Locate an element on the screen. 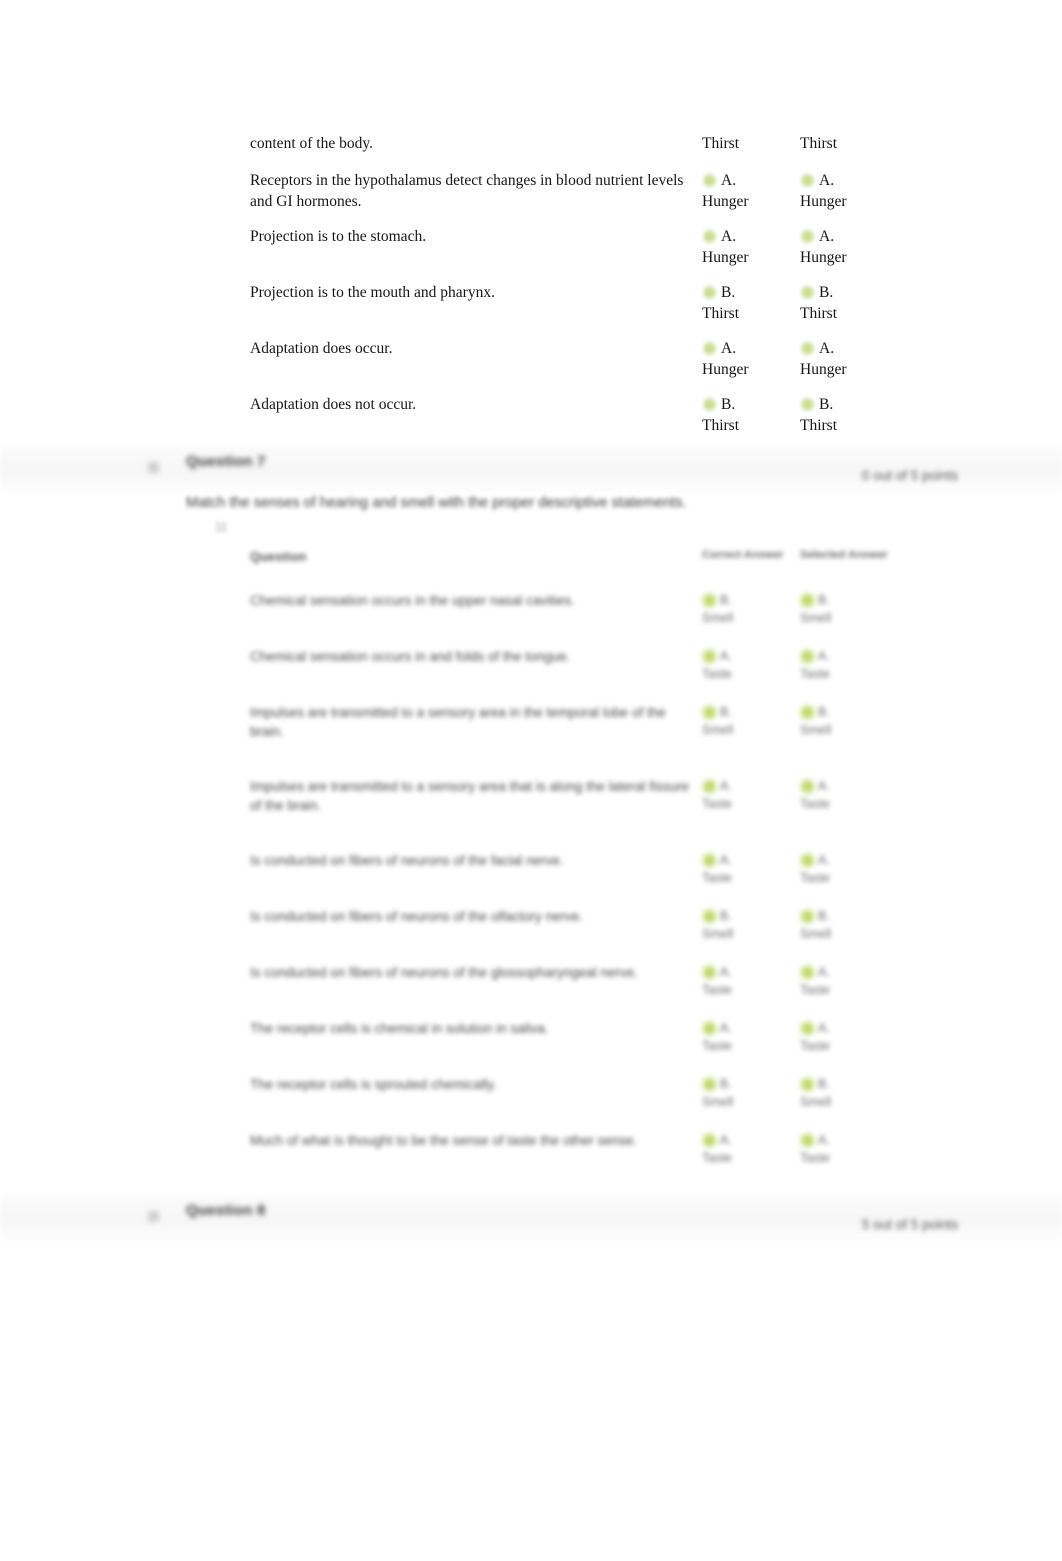 This screenshot has width=1062, height=1561. question-points-badge: 5 out of 5 points is located at coordinates (909, 1224).